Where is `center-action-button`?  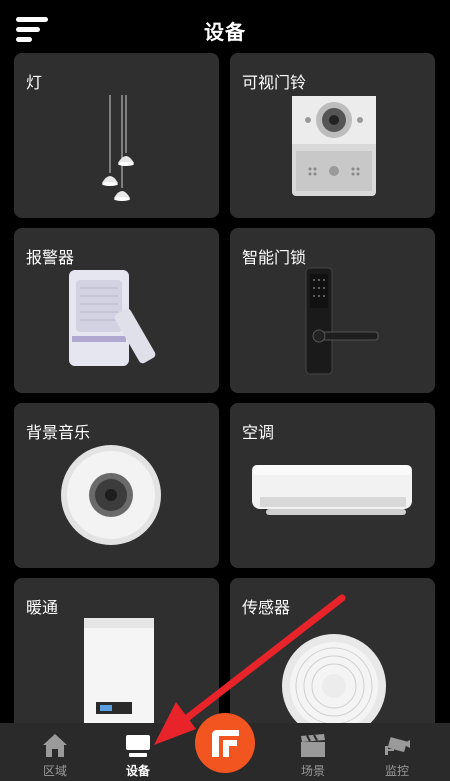 center-action-button is located at coordinates (225, 743).